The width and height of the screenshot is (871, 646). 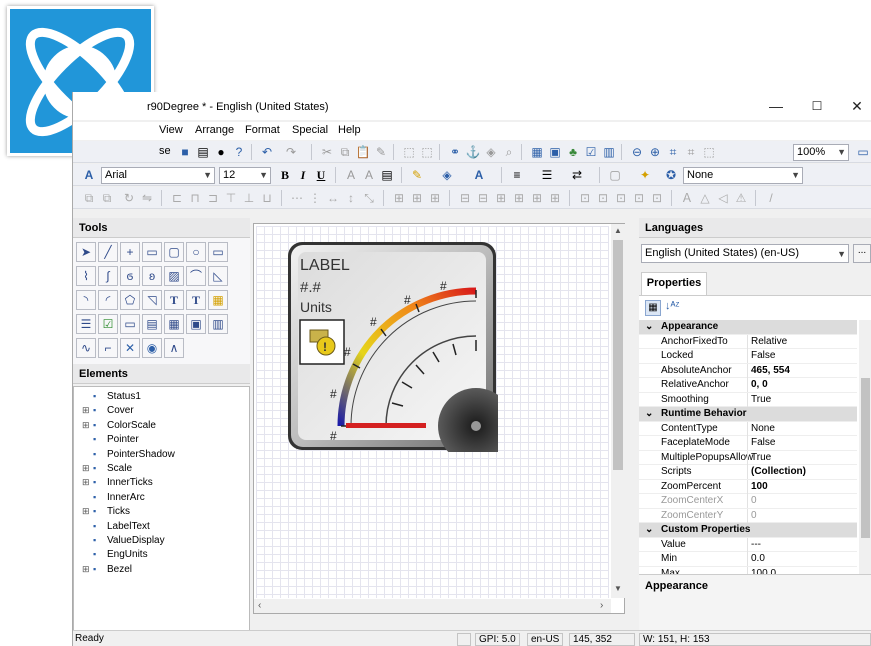 I want to click on group-icon: ⬚, so click(x=409, y=152).